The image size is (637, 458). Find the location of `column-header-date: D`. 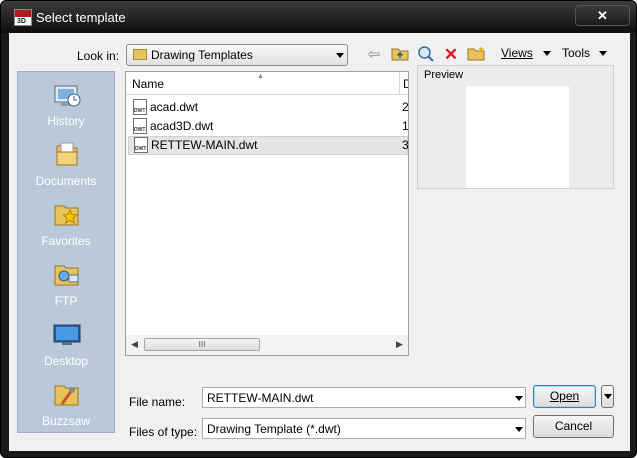

column-header-date: D is located at coordinates (405, 84).